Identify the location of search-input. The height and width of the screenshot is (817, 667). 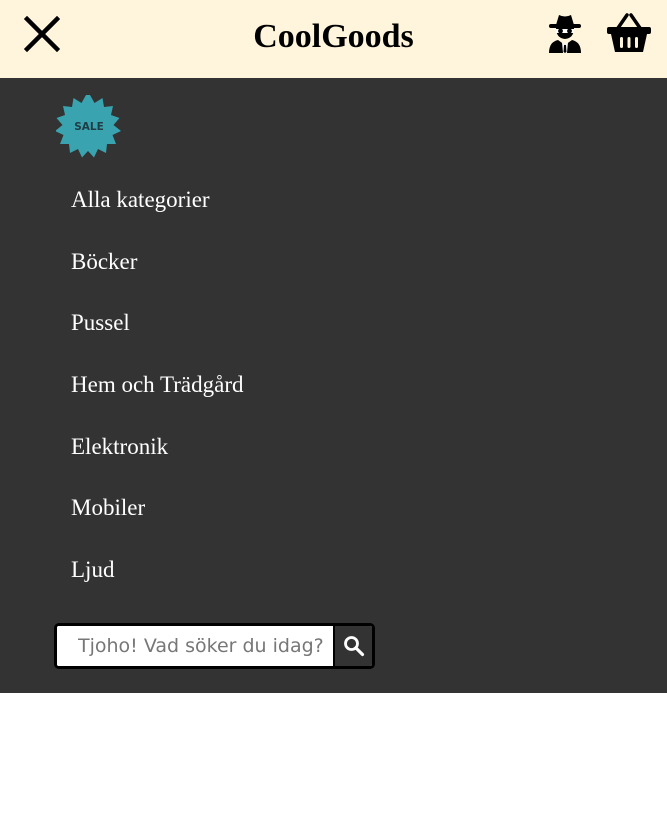
(195, 646).